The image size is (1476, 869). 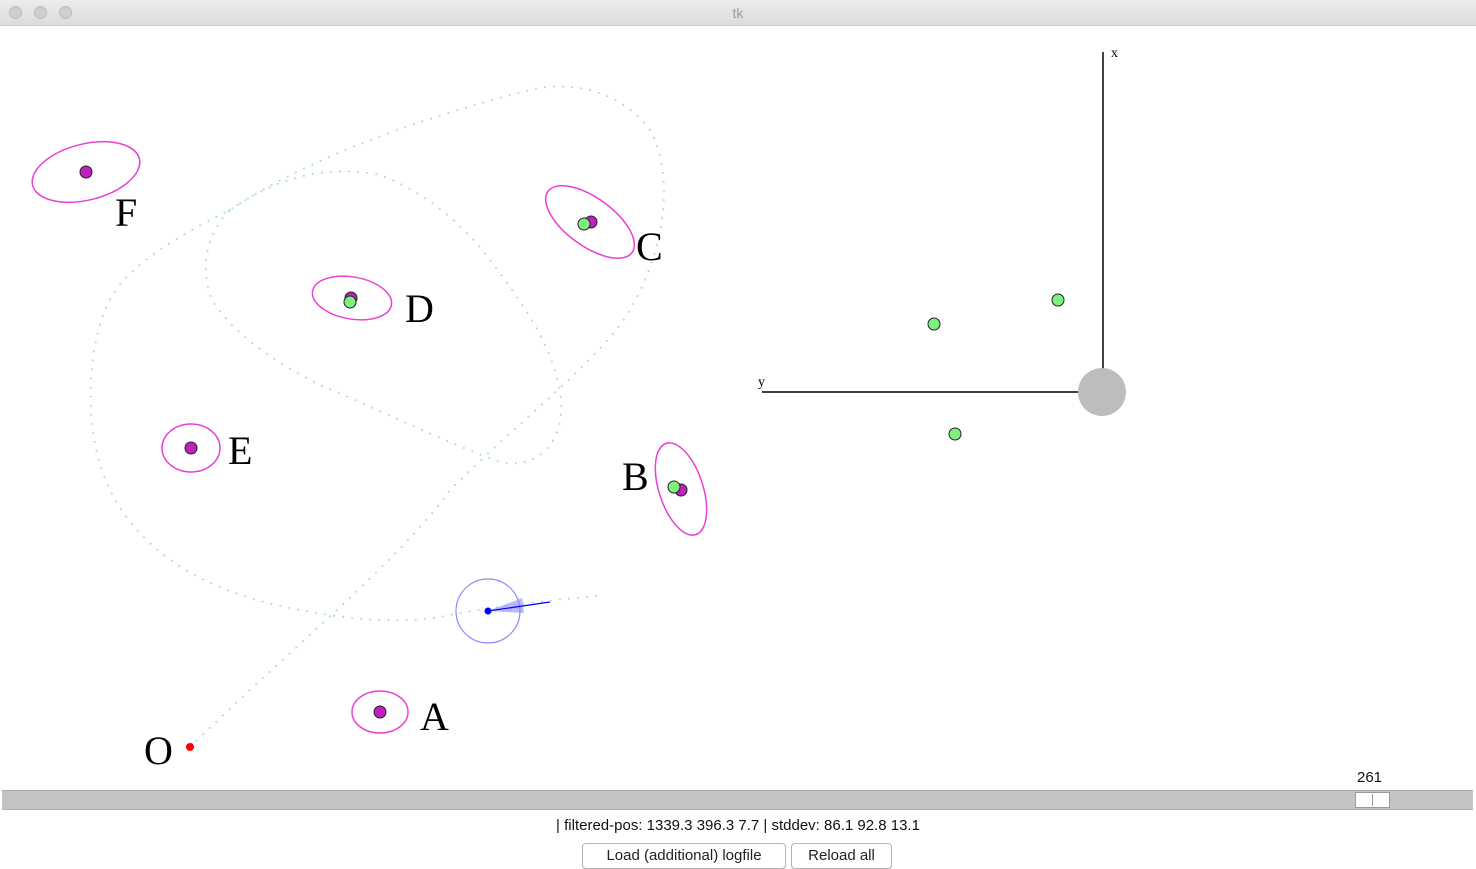 What do you see at coordinates (240, 450) in the screenshot?
I see `beacon-E-label: E` at bounding box center [240, 450].